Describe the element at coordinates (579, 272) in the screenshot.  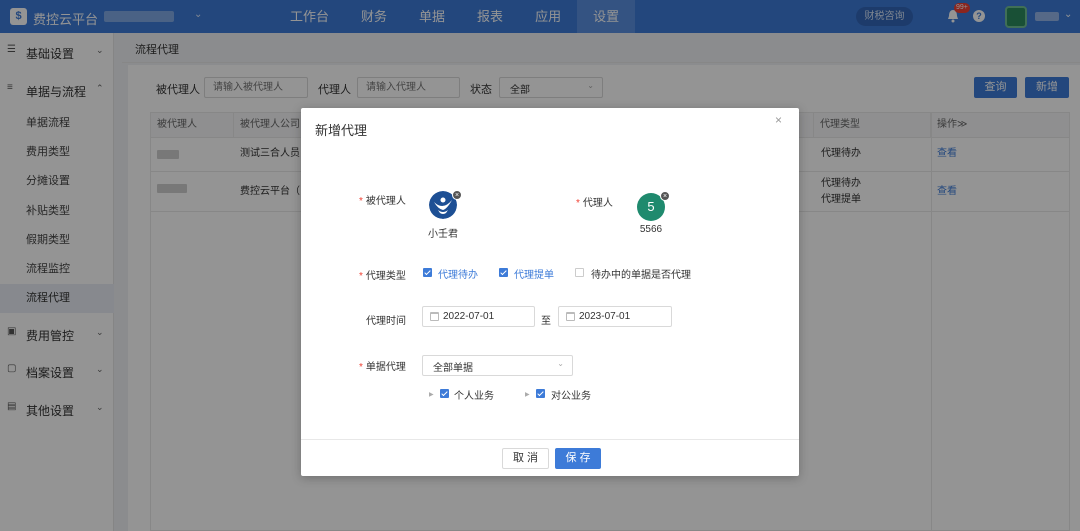
I see `pending-docs-checkbox` at that location.